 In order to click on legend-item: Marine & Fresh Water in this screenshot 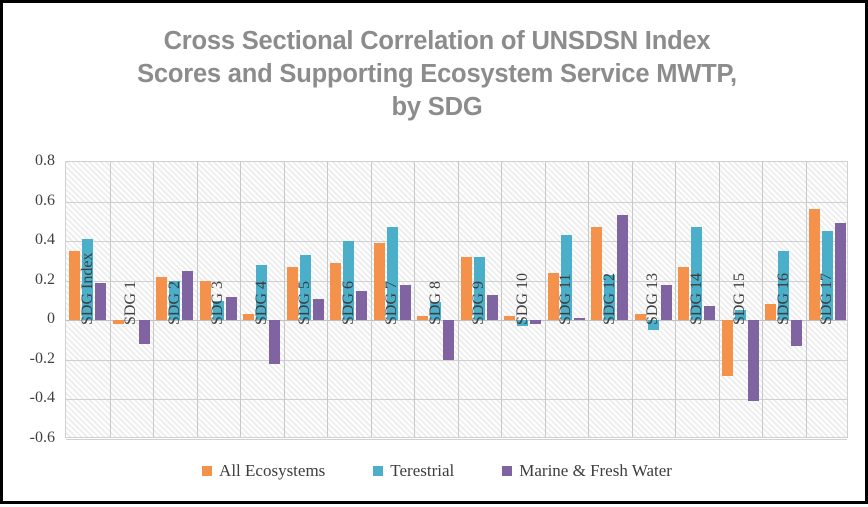, I will do `click(587, 471)`.